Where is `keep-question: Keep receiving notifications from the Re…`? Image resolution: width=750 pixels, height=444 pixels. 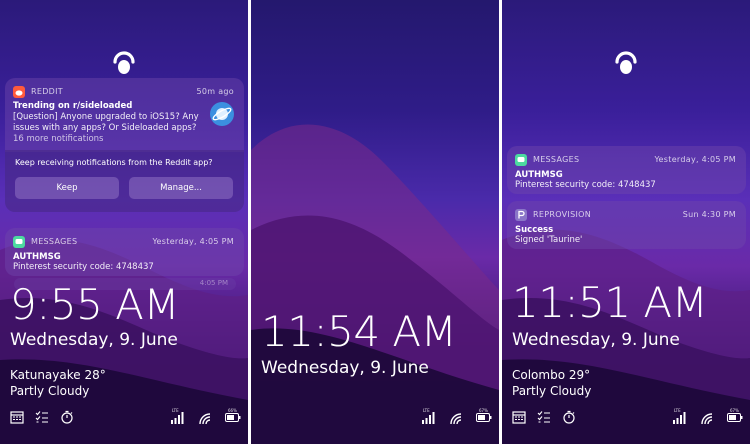 keep-question: Keep receiving notifications from the Re… is located at coordinates (114, 162).